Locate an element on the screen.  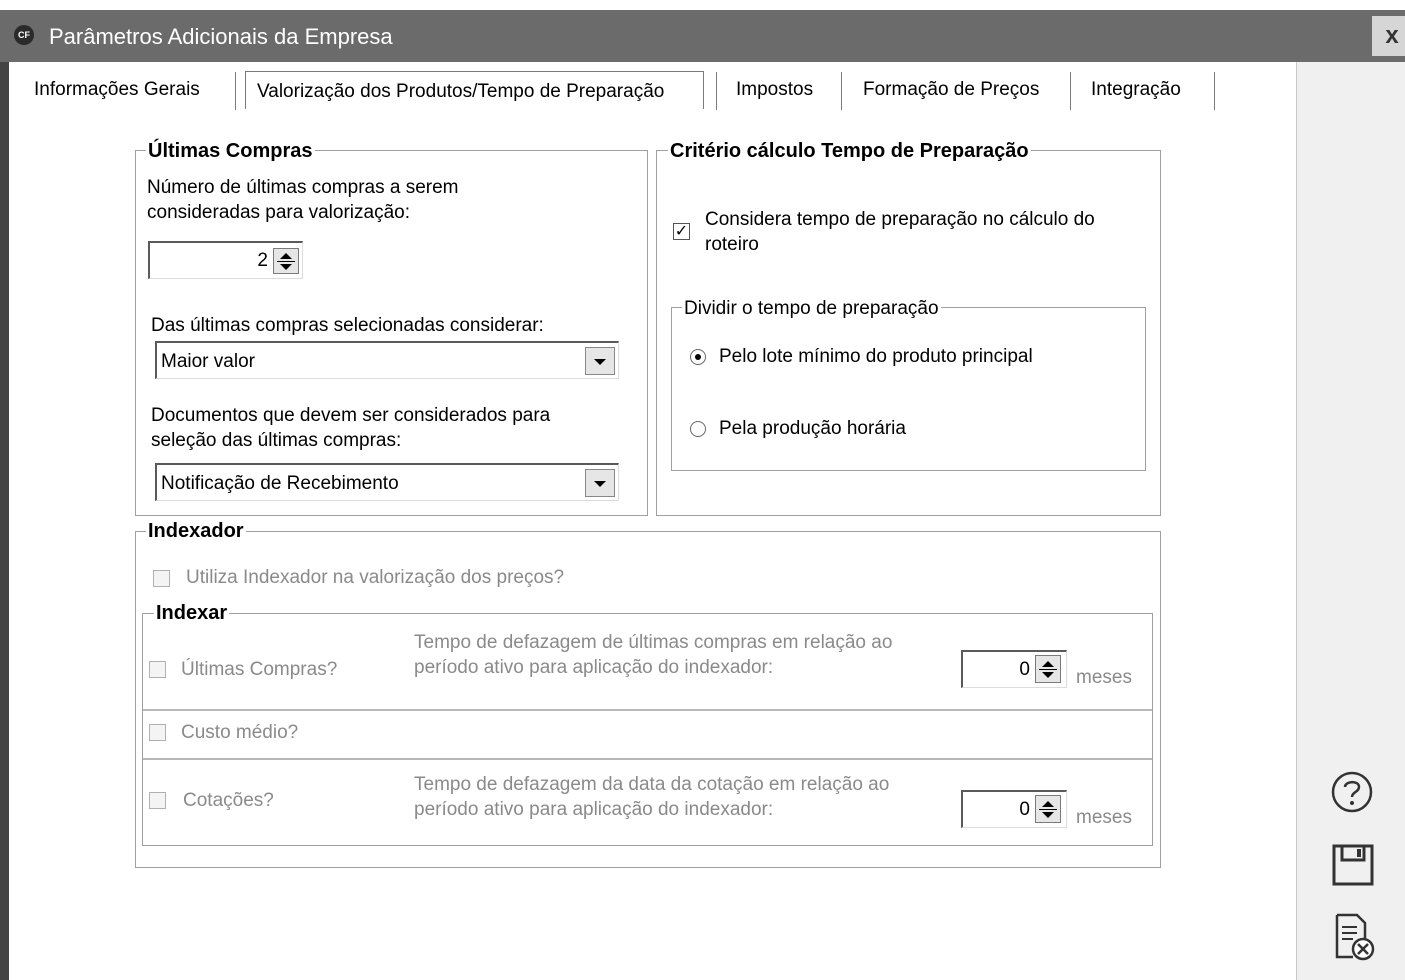
numero-compras-label-line2: consideradas para valorização: is located at coordinates (278, 212).